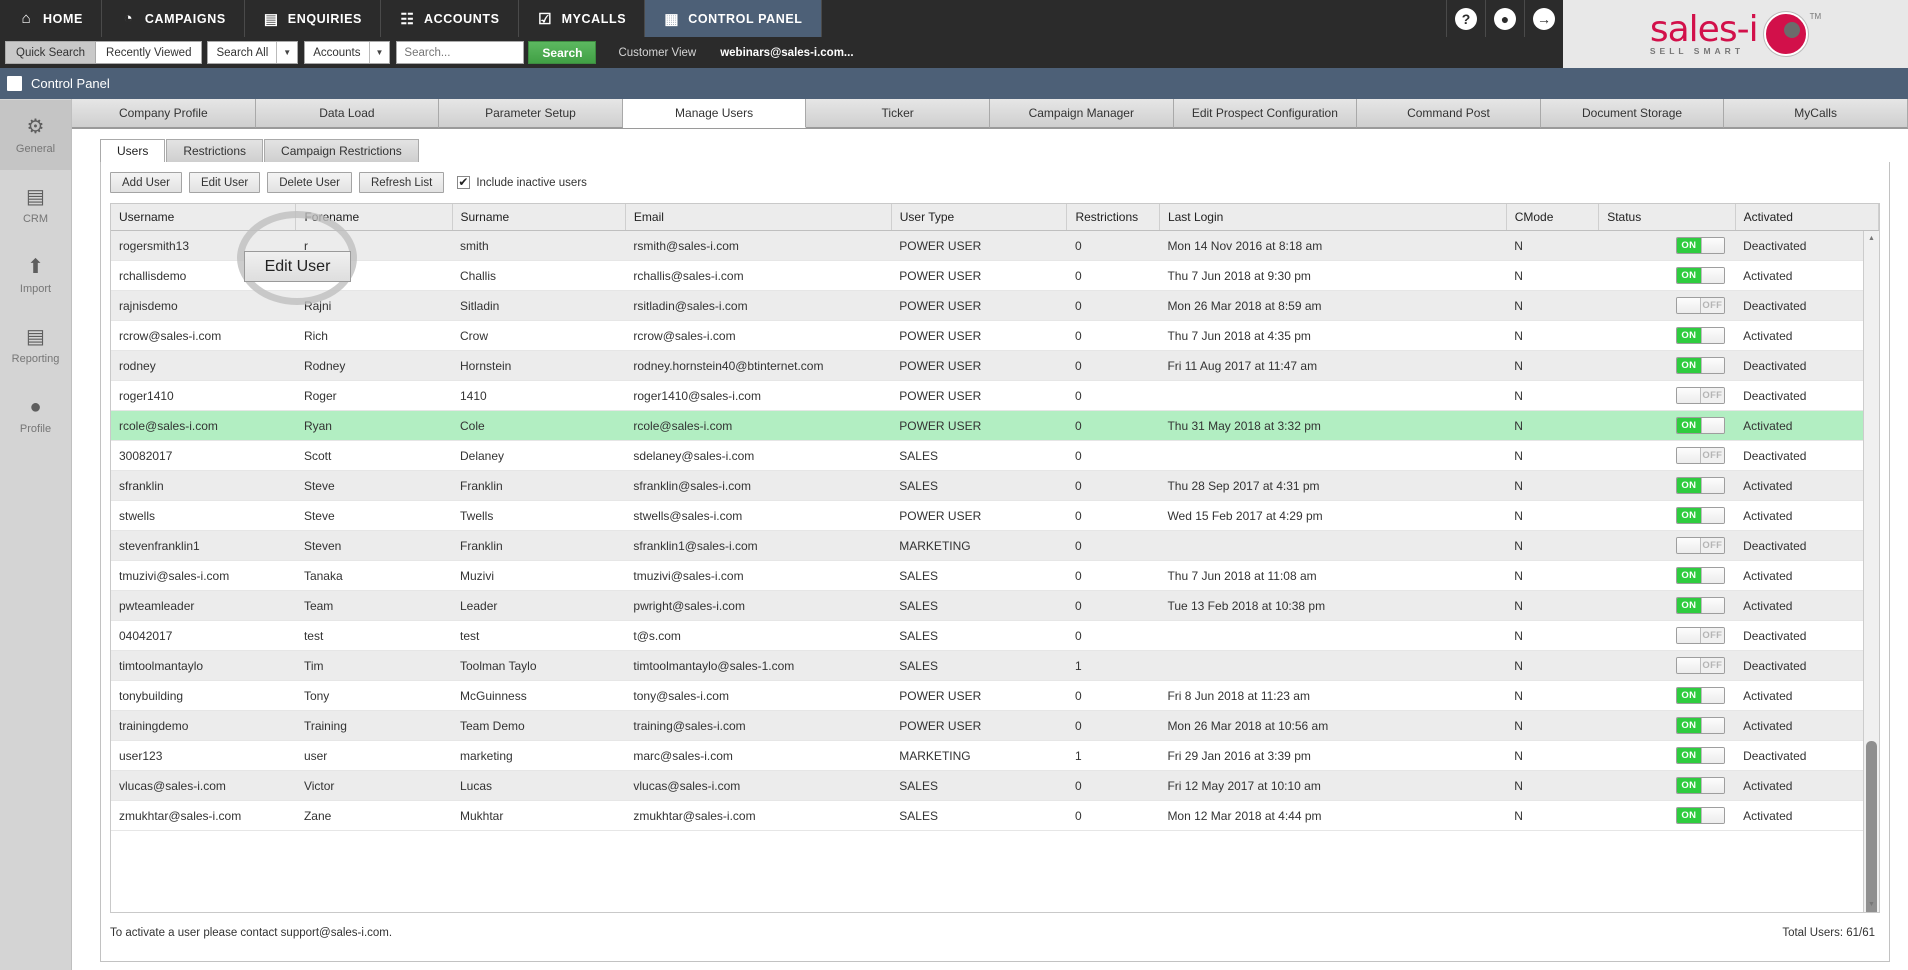 This screenshot has height=970, width=1908. What do you see at coordinates (522, 182) in the screenshot?
I see `include-inactive-checkbox: Include inactive users` at bounding box center [522, 182].